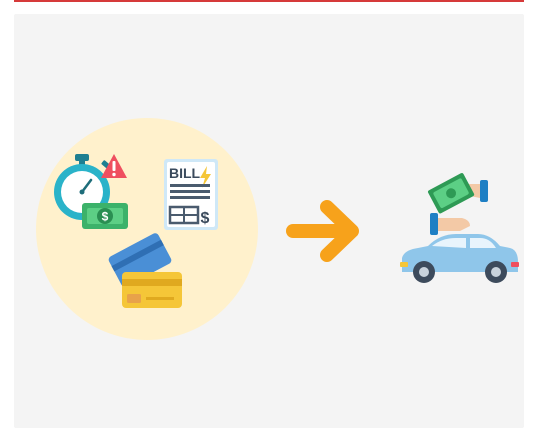  Describe the element at coordinates (458, 204) in the screenshot. I see `hand-paying-cash-icon` at that location.